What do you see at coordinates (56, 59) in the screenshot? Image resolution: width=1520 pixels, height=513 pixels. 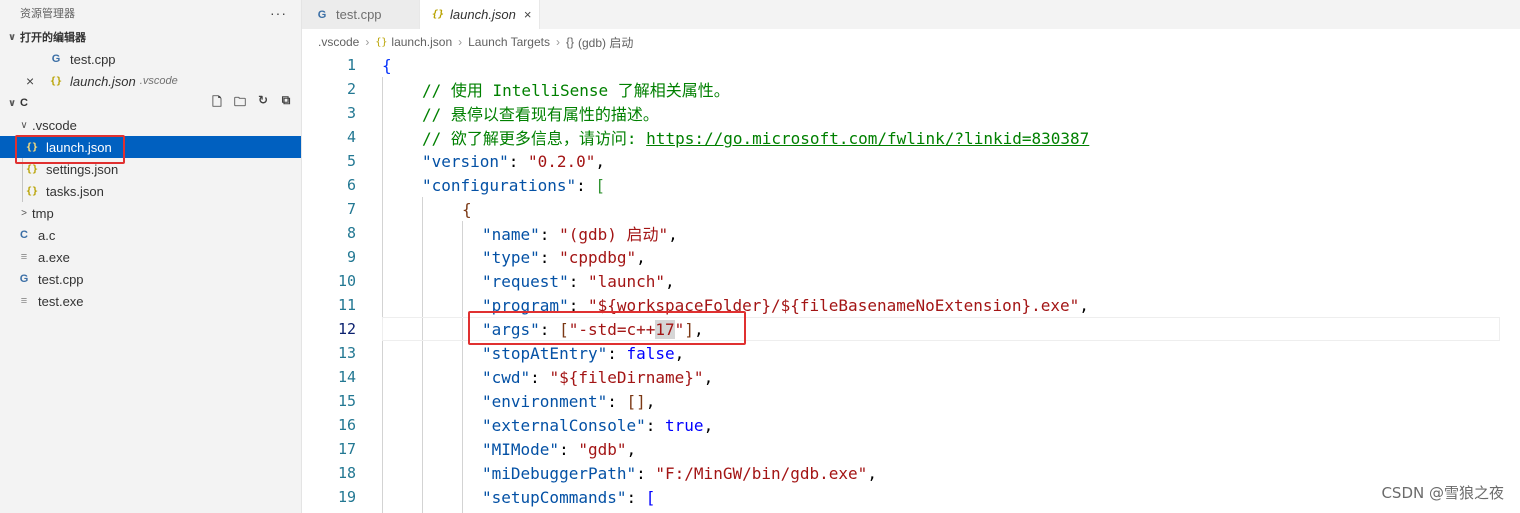 I see `cpp-file-icon: G` at bounding box center [56, 59].